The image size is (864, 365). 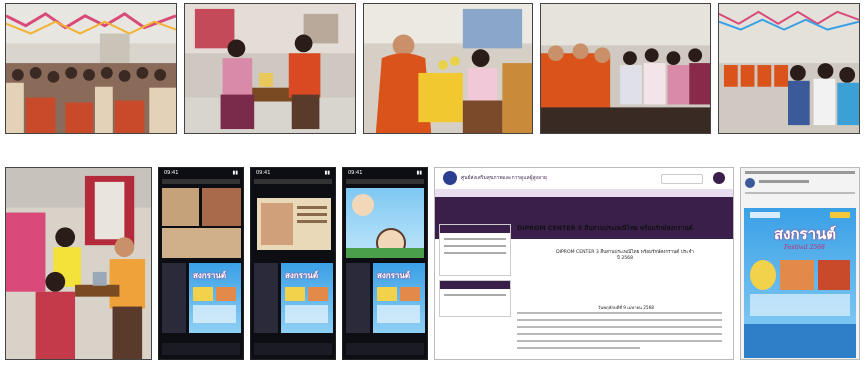 I want to click on site-nav, so click(x=584, y=193).